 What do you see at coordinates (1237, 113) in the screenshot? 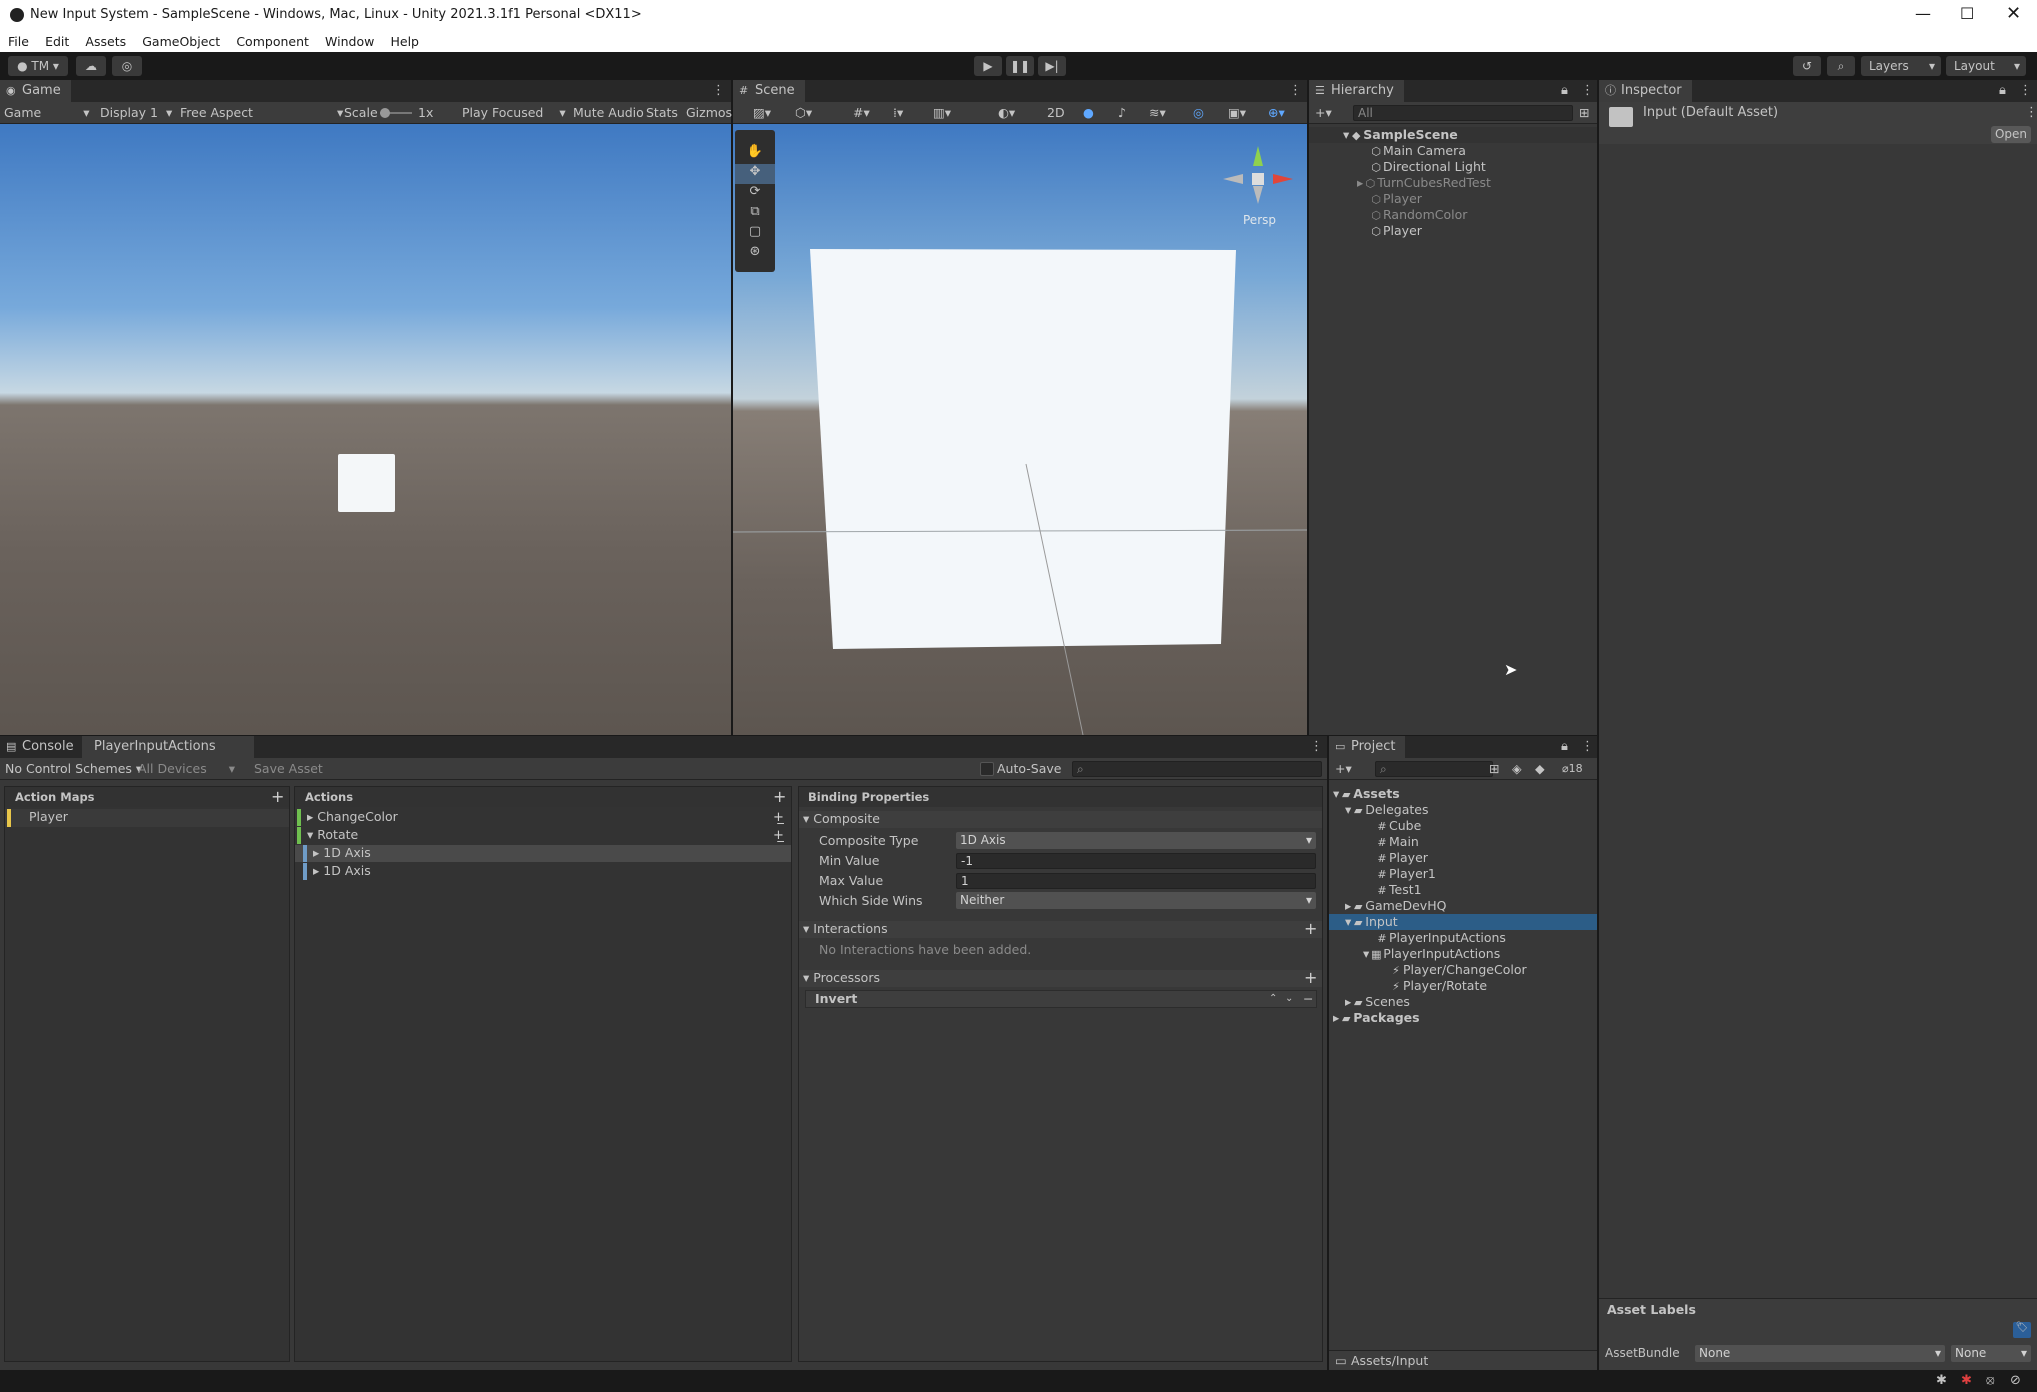
I see `gizmo-camera-icon: ▣▾` at bounding box center [1237, 113].